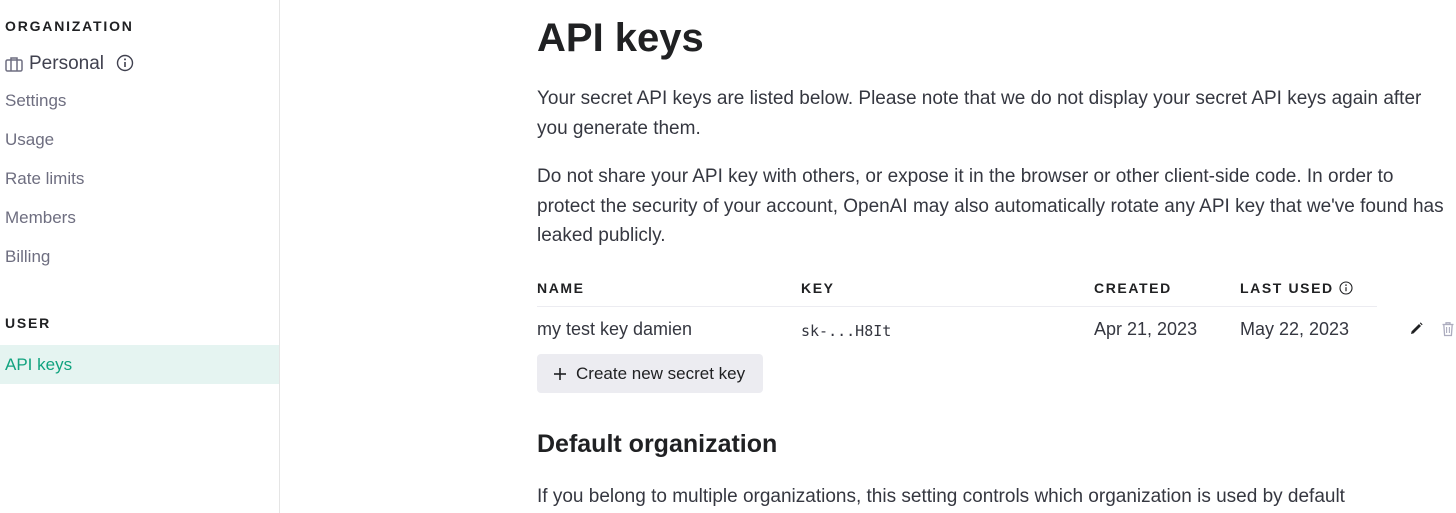  What do you see at coordinates (1416, 329) in the screenshot?
I see `pencil-icon` at bounding box center [1416, 329].